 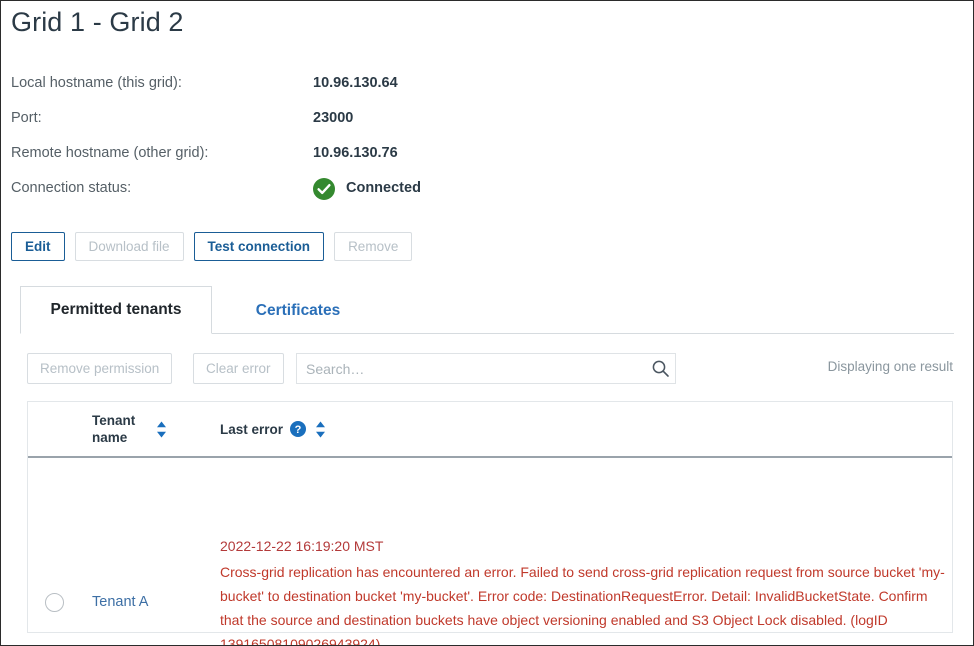 I want to click on column-header-last-error: Last error ?, so click(x=273, y=429).